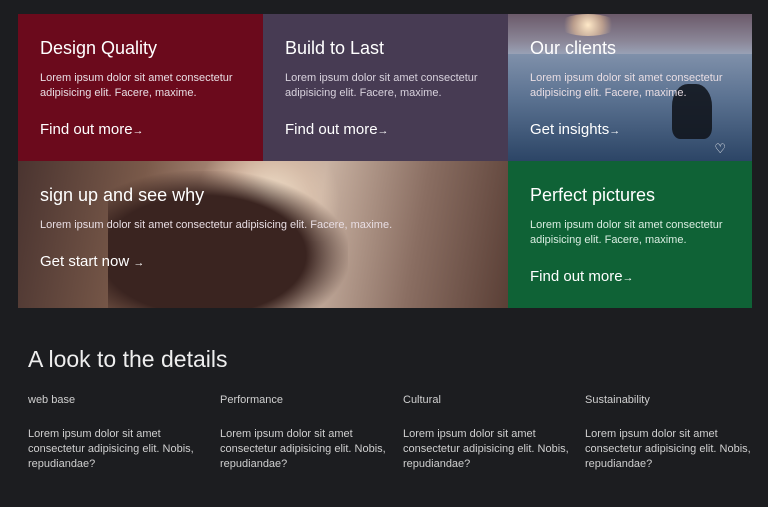  I want to click on get-start-now-link: Get start now →, so click(92, 261).